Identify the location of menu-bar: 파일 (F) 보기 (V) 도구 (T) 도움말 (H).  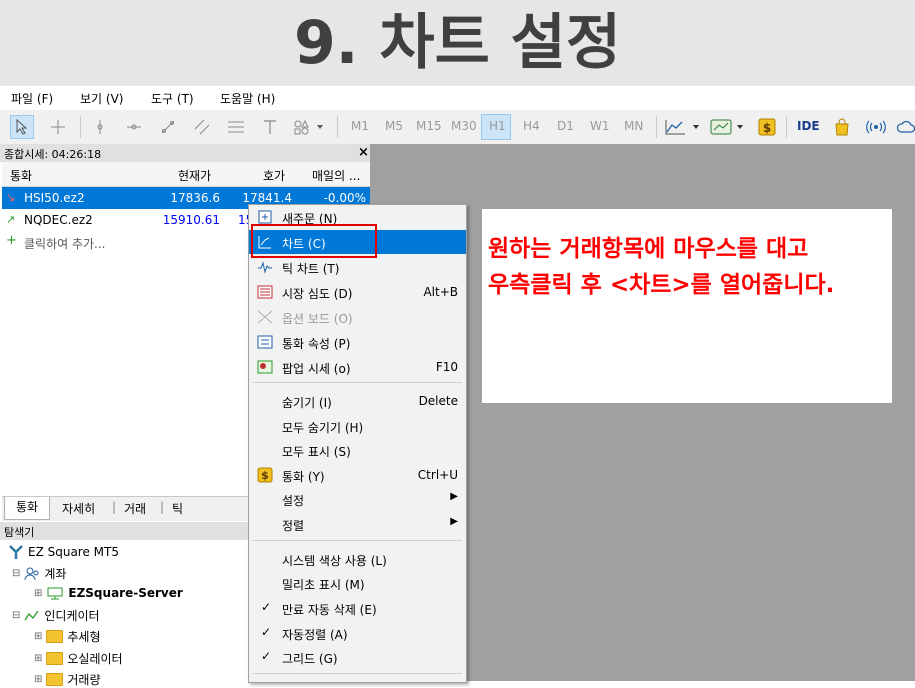
(457, 98).